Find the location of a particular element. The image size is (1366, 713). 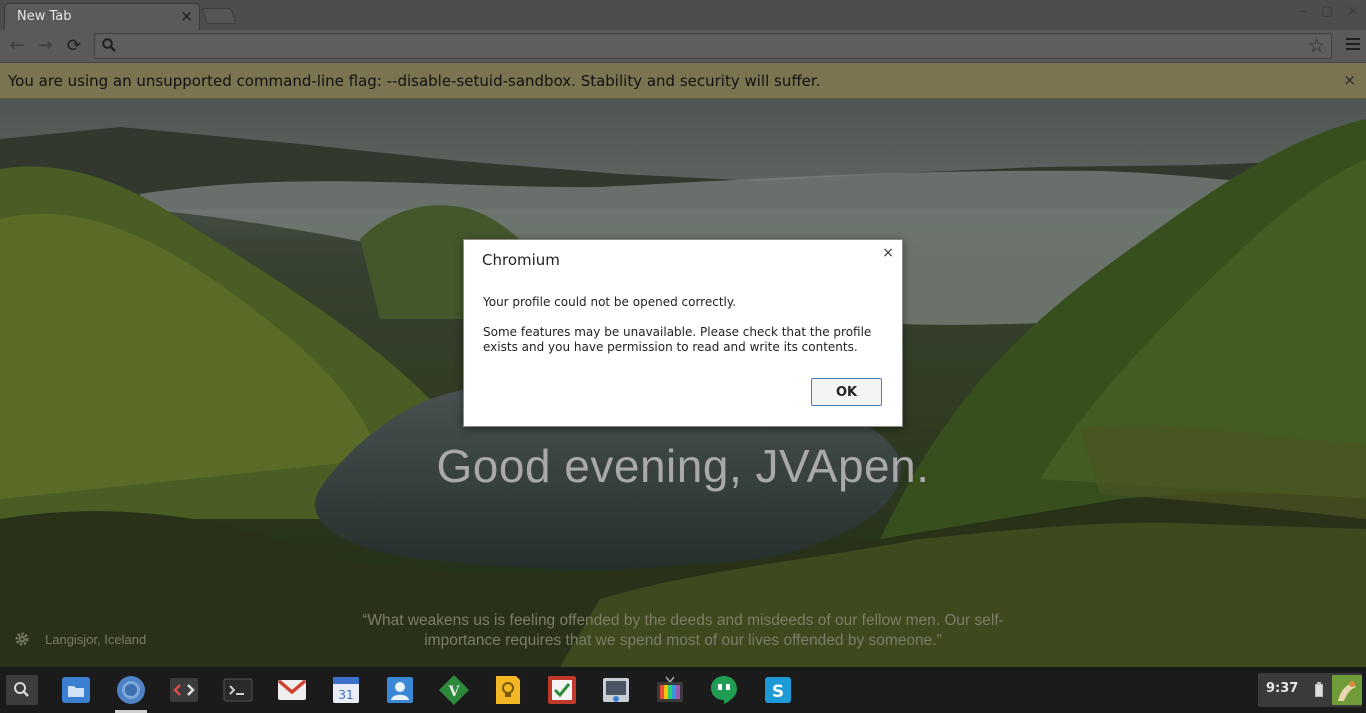

keep-app-icon is located at coordinates (508, 690).